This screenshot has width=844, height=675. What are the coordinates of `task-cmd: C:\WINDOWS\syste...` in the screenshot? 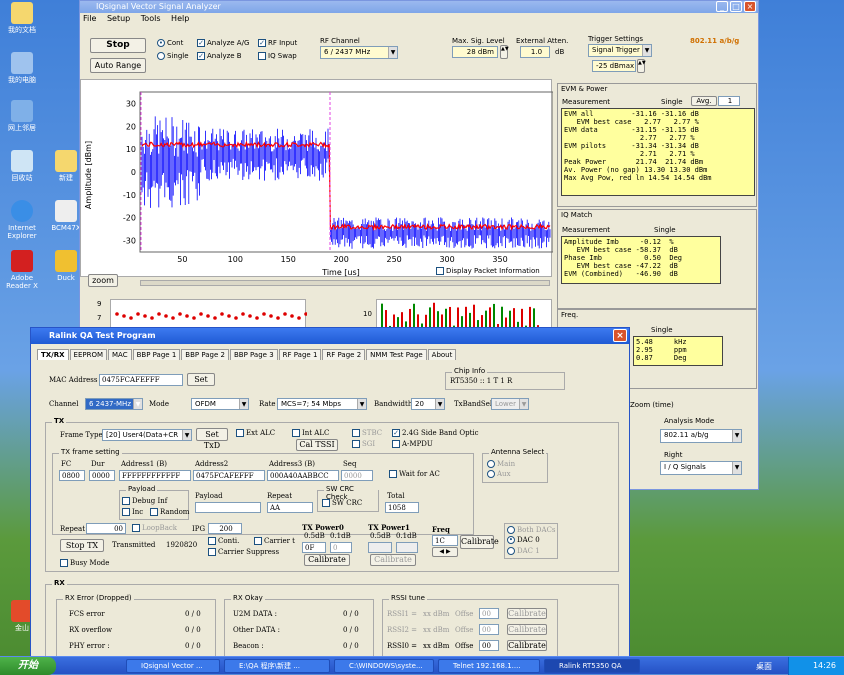 It's located at (384, 666).